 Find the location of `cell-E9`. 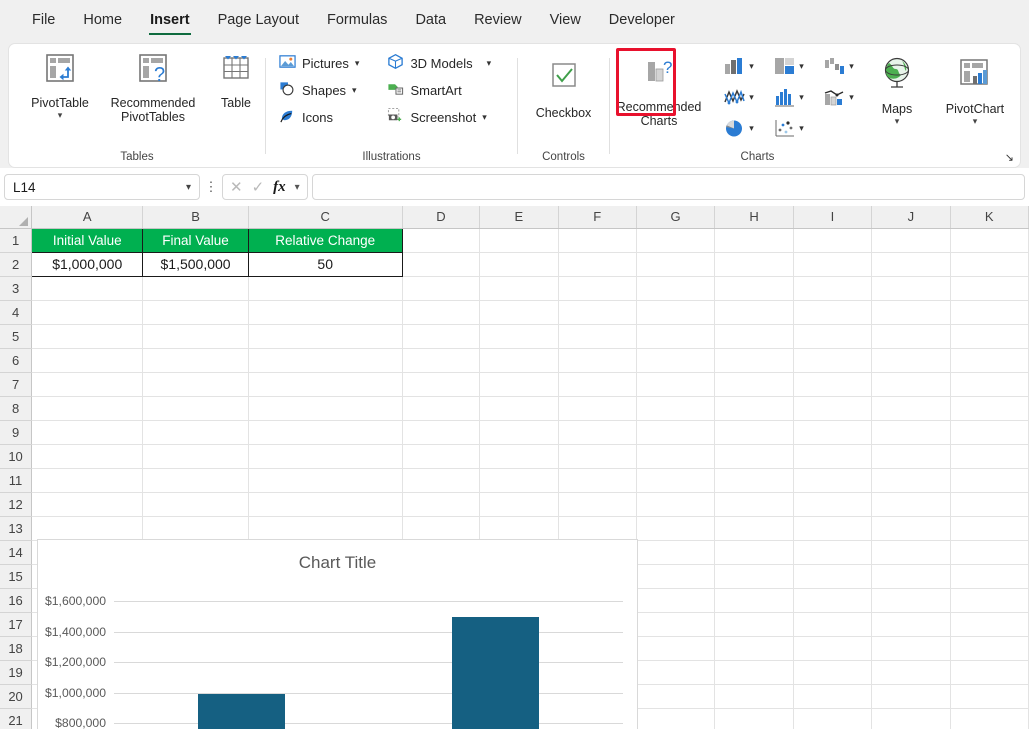

cell-E9 is located at coordinates (519, 432).